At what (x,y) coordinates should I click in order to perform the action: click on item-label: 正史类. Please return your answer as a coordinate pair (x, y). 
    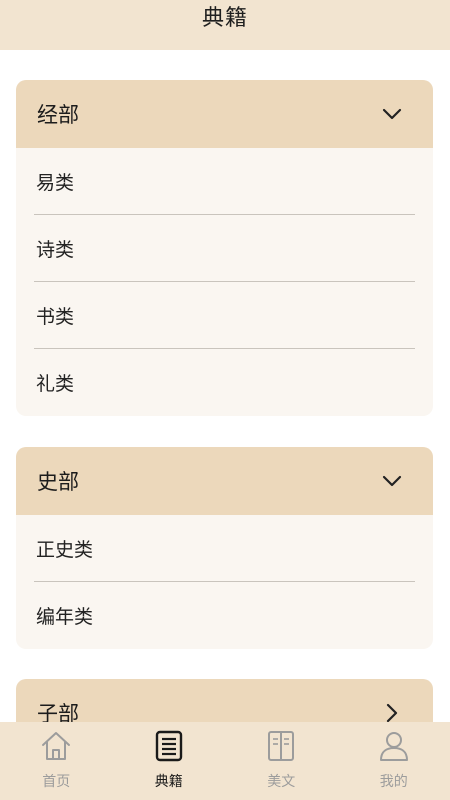
    Looking at the image, I should click on (65, 549).